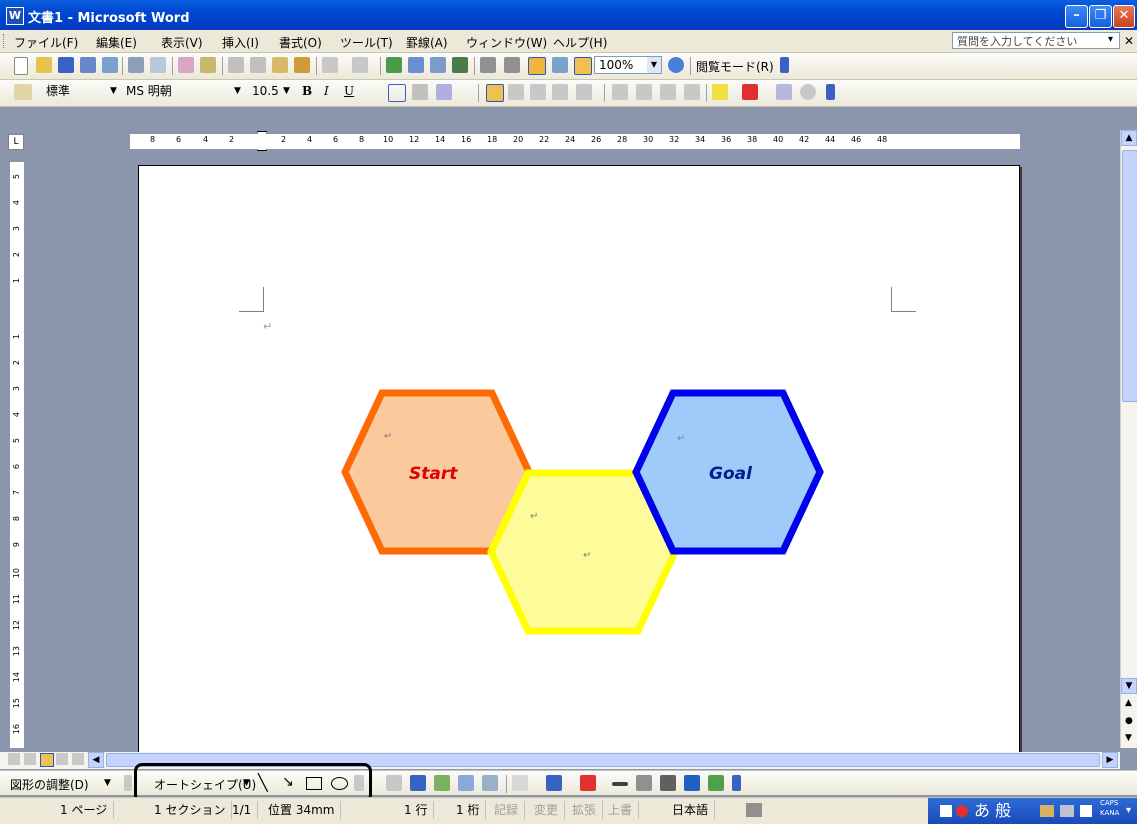  Describe the element at coordinates (1076, 16) in the screenshot. I see `minimize-button: –` at that location.